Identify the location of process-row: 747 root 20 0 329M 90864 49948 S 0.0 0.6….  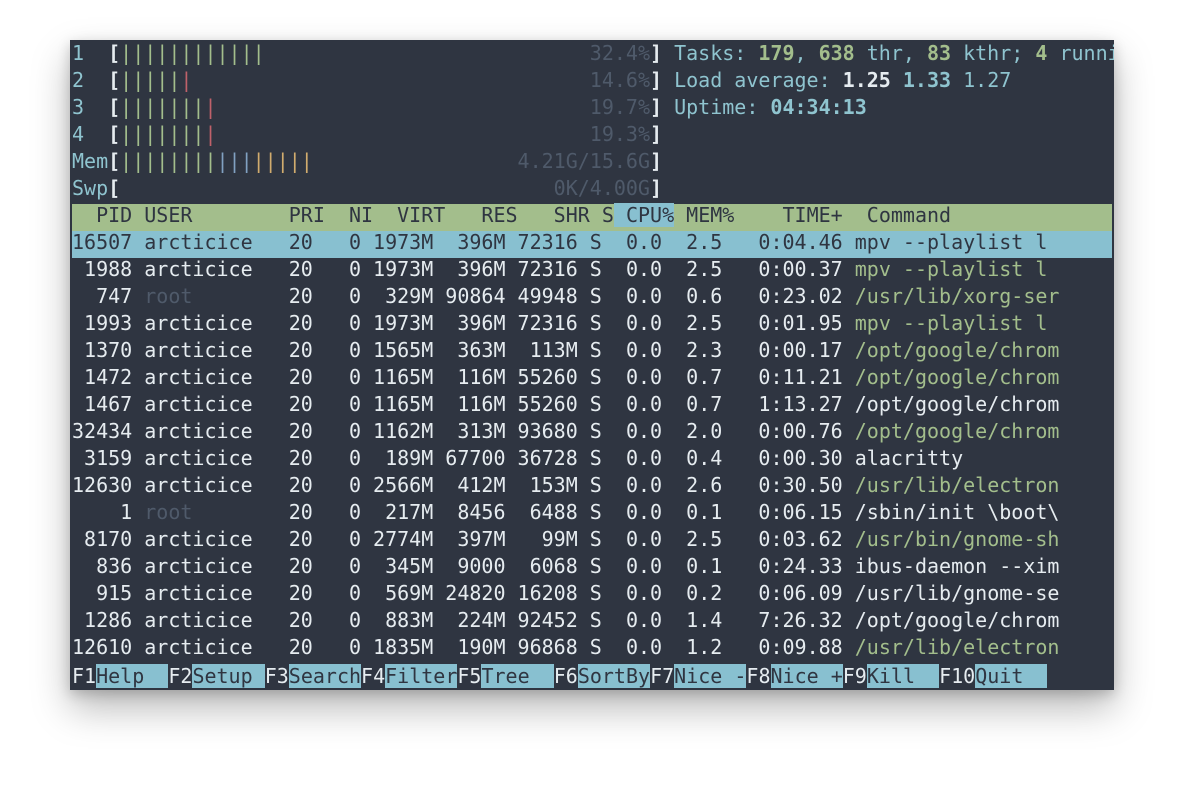
(593, 296).